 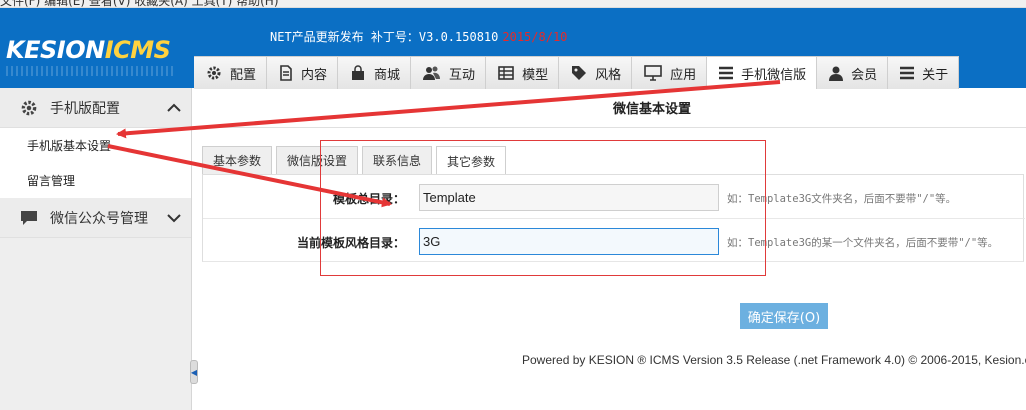 I want to click on sidebar-collapse-handle: ◀, so click(x=194, y=372).